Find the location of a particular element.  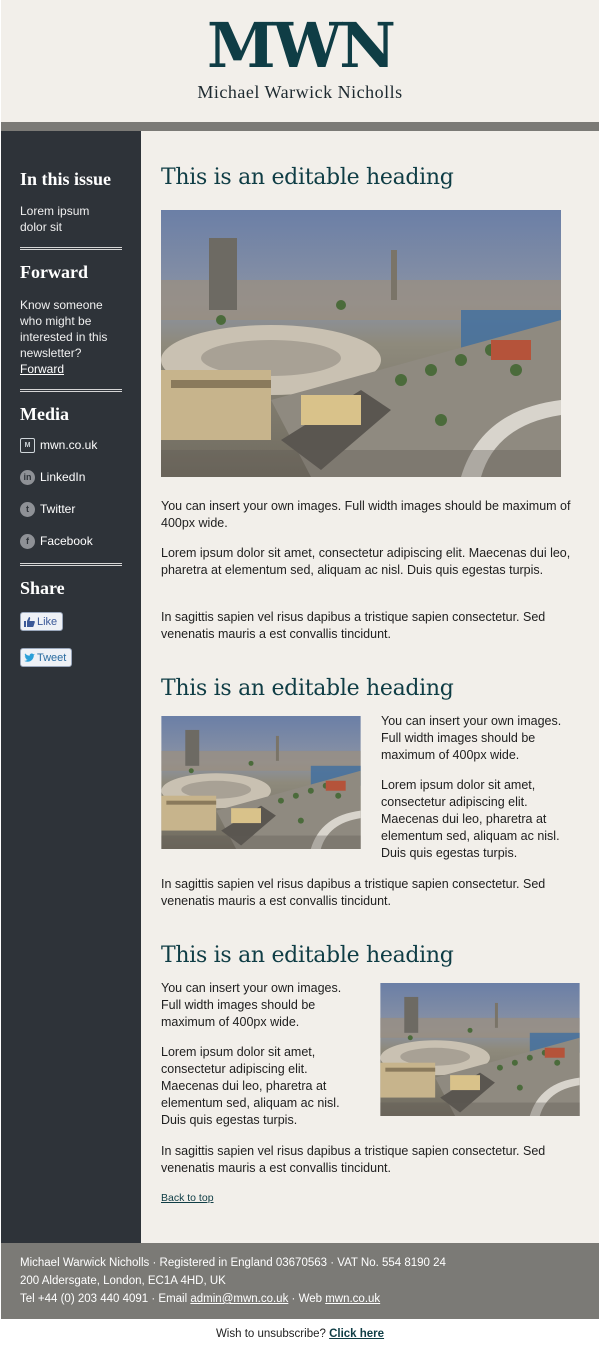

media-label: Twitter is located at coordinates (58, 509).